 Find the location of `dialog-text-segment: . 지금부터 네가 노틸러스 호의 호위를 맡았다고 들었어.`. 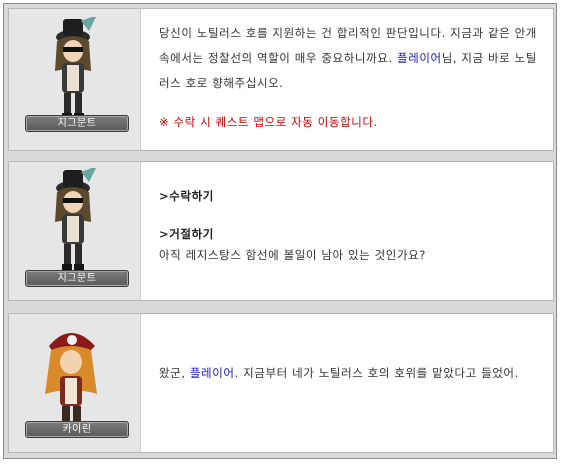

dialog-text-segment: . 지금부터 네가 노틸러스 호의 호위를 맡았다고 들었어. is located at coordinates (376, 373).